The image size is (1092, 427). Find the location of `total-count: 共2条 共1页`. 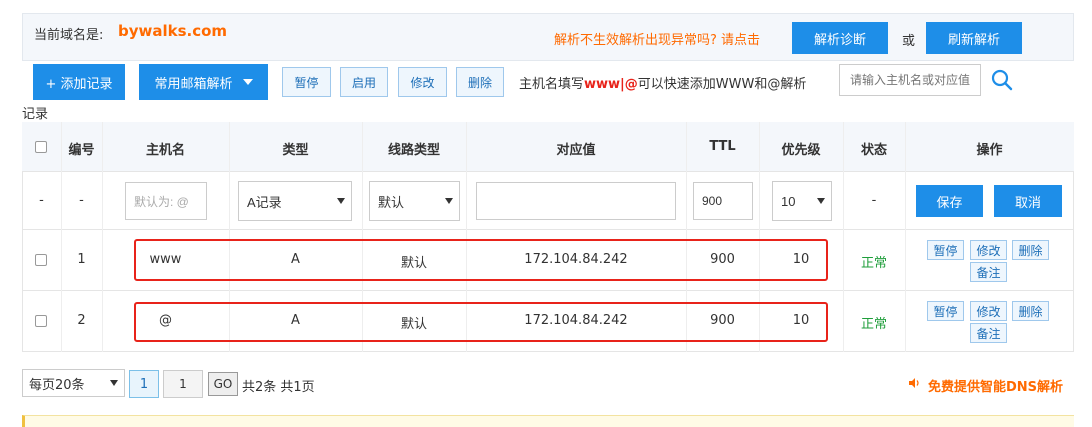

total-count: 共2条 共1页 is located at coordinates (278, 387).